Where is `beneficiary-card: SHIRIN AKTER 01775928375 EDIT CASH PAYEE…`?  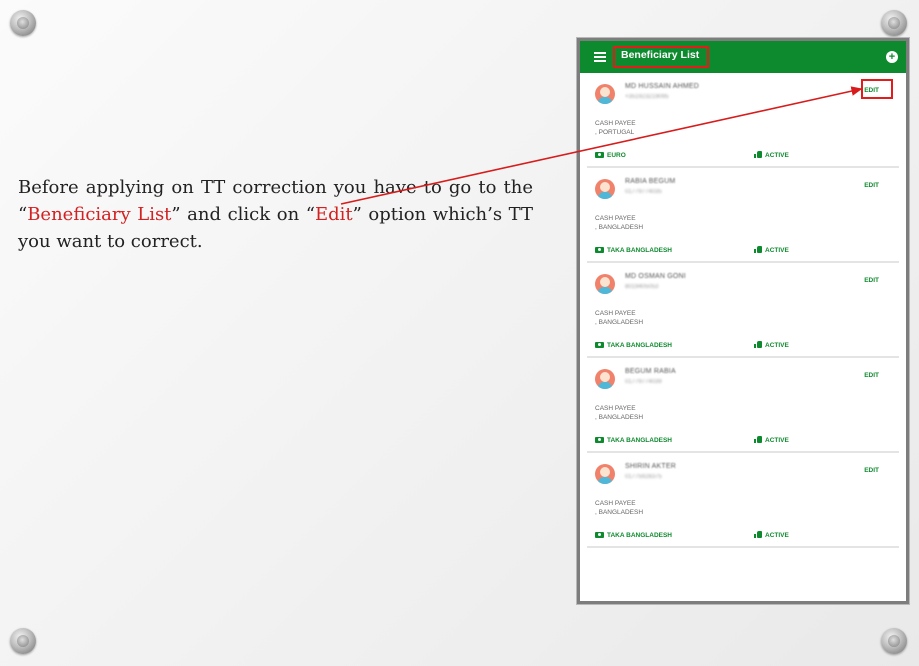
beneficiary-card: SHIRIN AKTER 01775928375 EDIT CASH PAYEE… is located at coordinates (743, 500).